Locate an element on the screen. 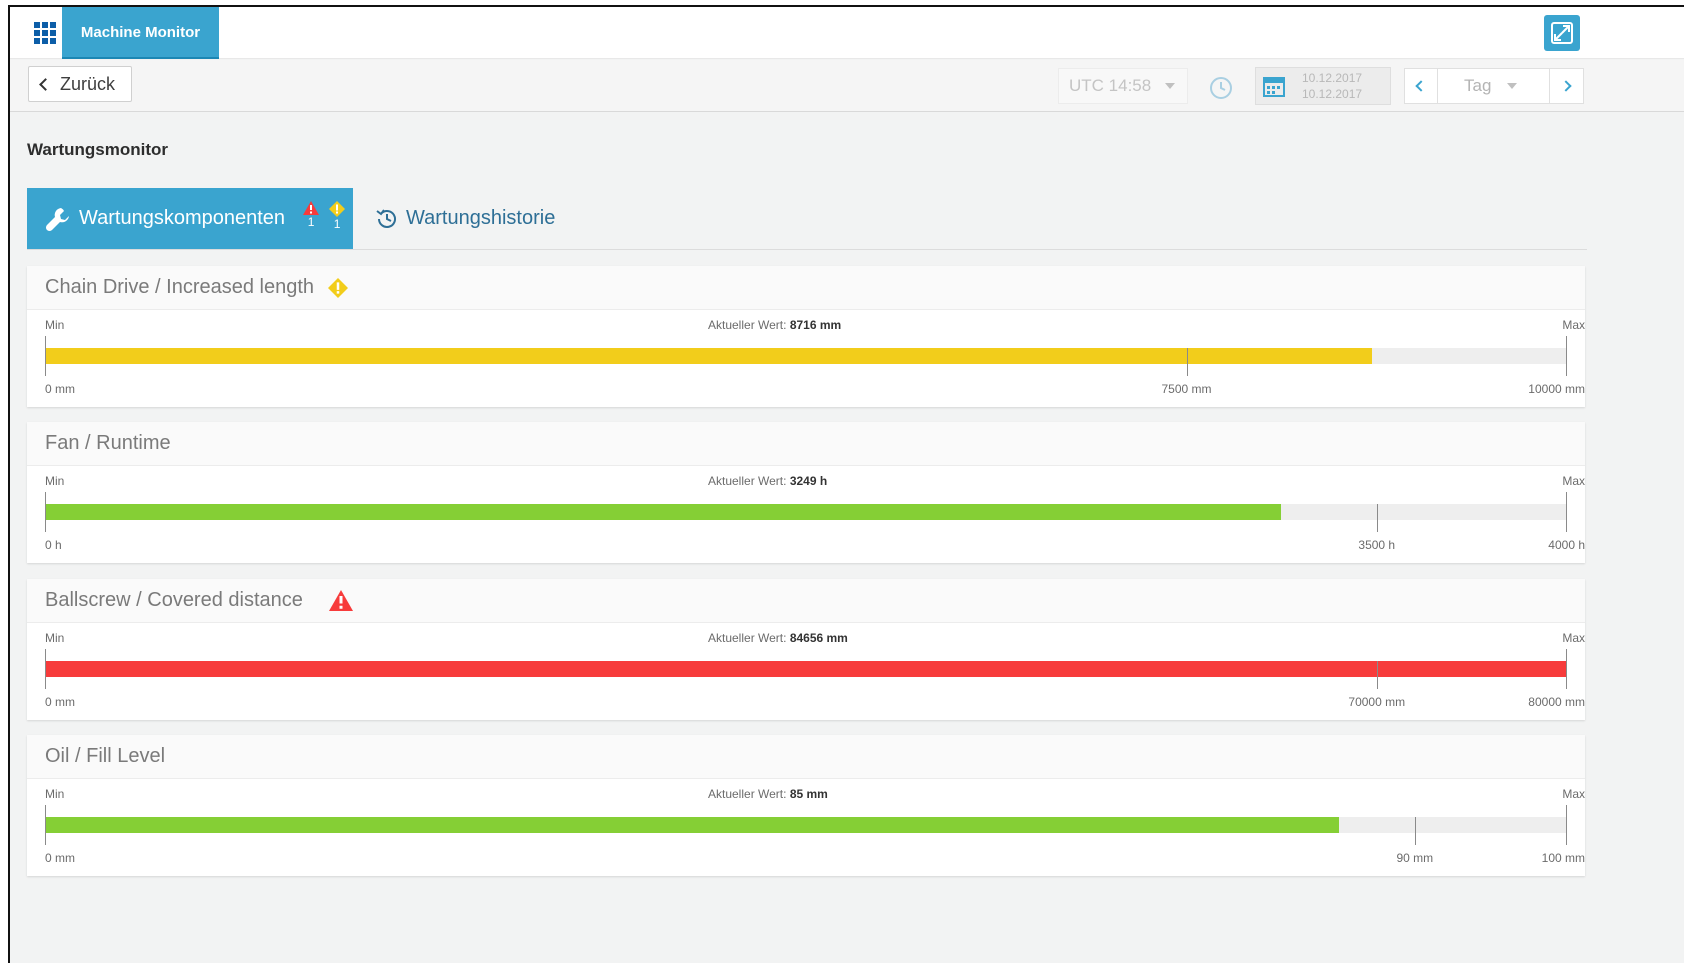 The image size is (1684, 963). history-icon is located at coordinates (386, 218).